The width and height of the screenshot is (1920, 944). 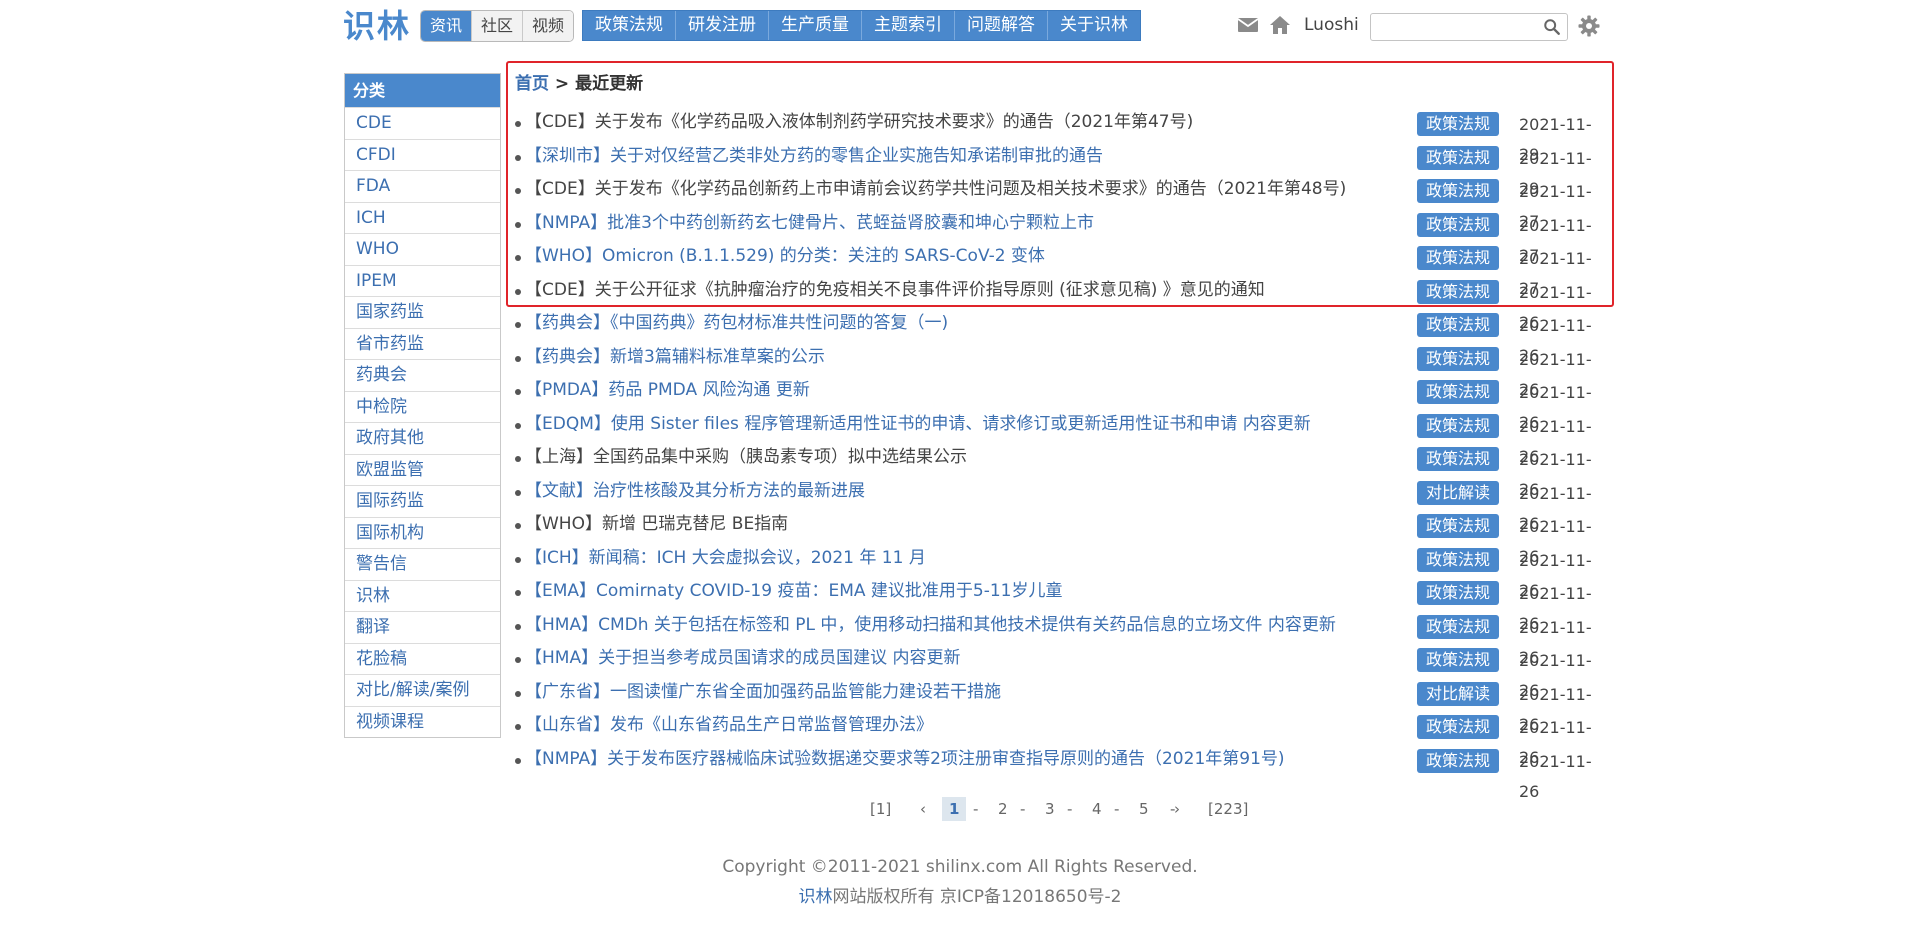 What do you see at coordinates (954, 809) in the screenshot?
I see `page-current: 1` at bounding box center [954, 809].